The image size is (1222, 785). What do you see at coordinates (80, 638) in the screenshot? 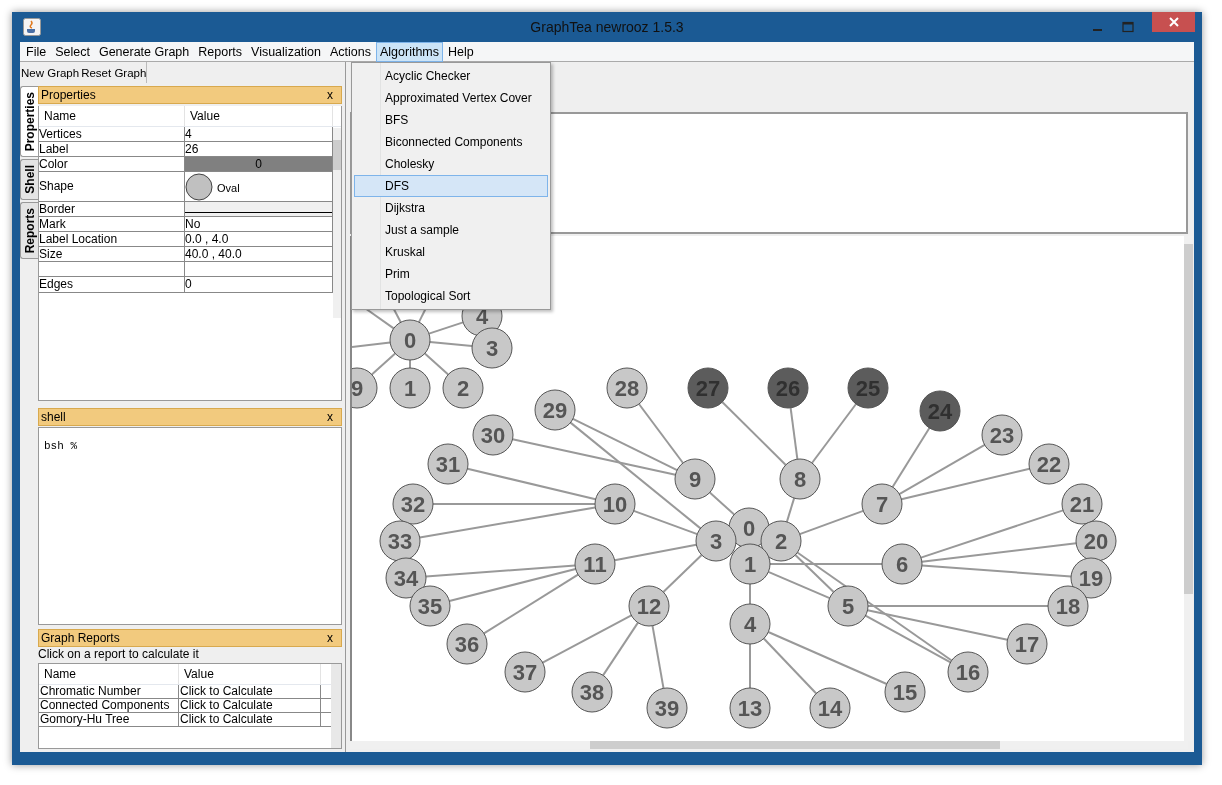
I see `panel-title: Graph Reports` at bounding box center [80, 638].